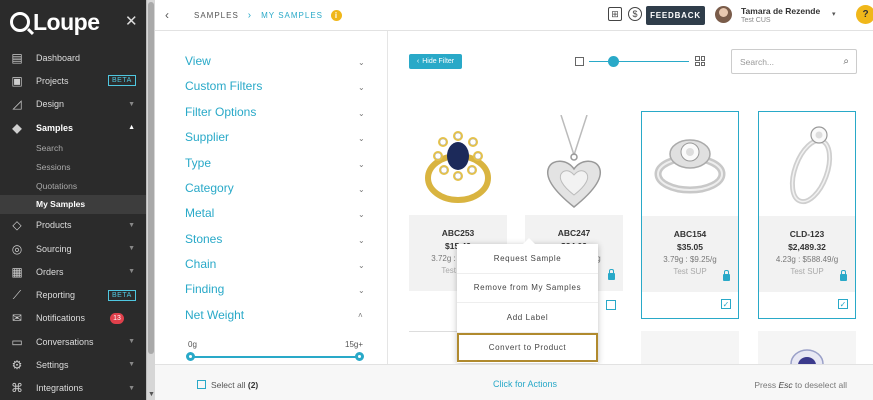  I want to click on close-sidebar-icon: ✕, so click(131, 21).